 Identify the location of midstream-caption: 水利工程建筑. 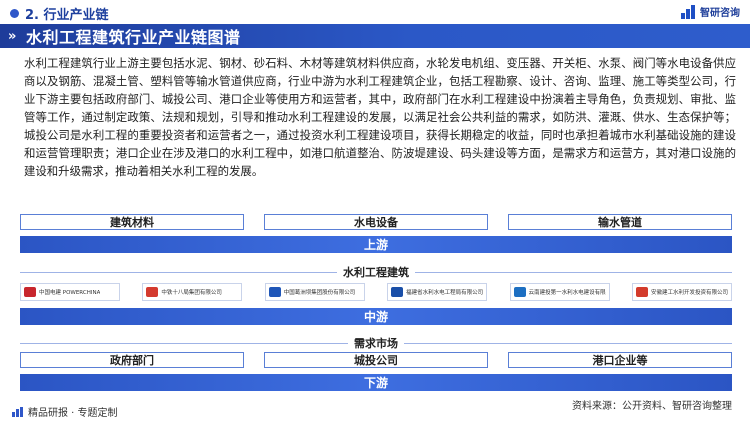
(376, 272).